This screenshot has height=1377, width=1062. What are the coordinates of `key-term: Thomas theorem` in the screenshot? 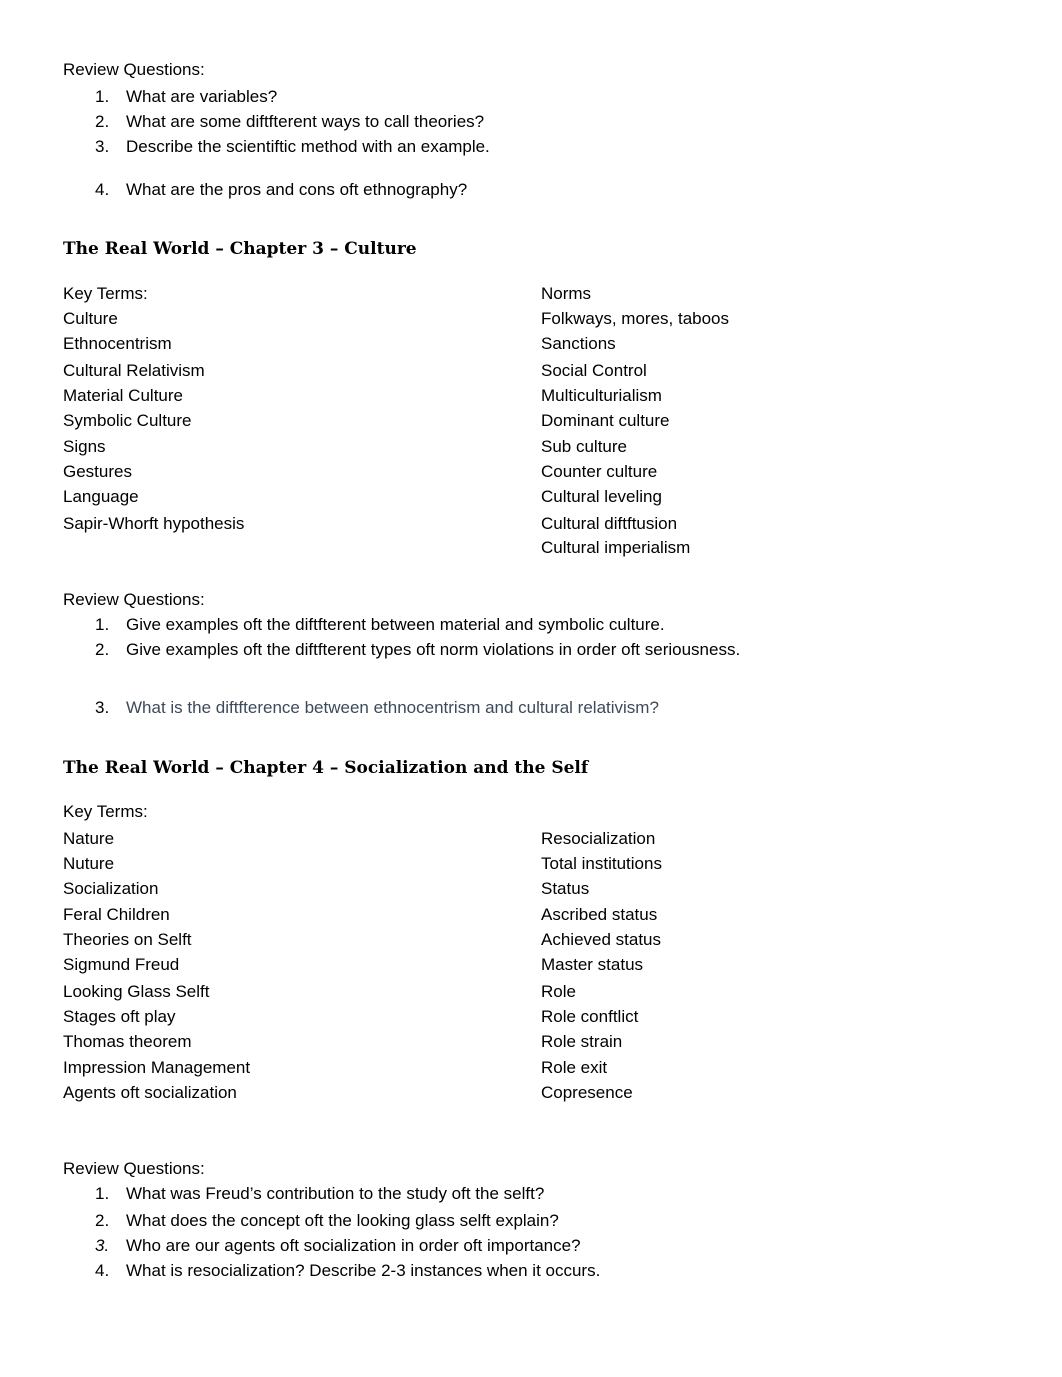 It's located at (127, 1041).